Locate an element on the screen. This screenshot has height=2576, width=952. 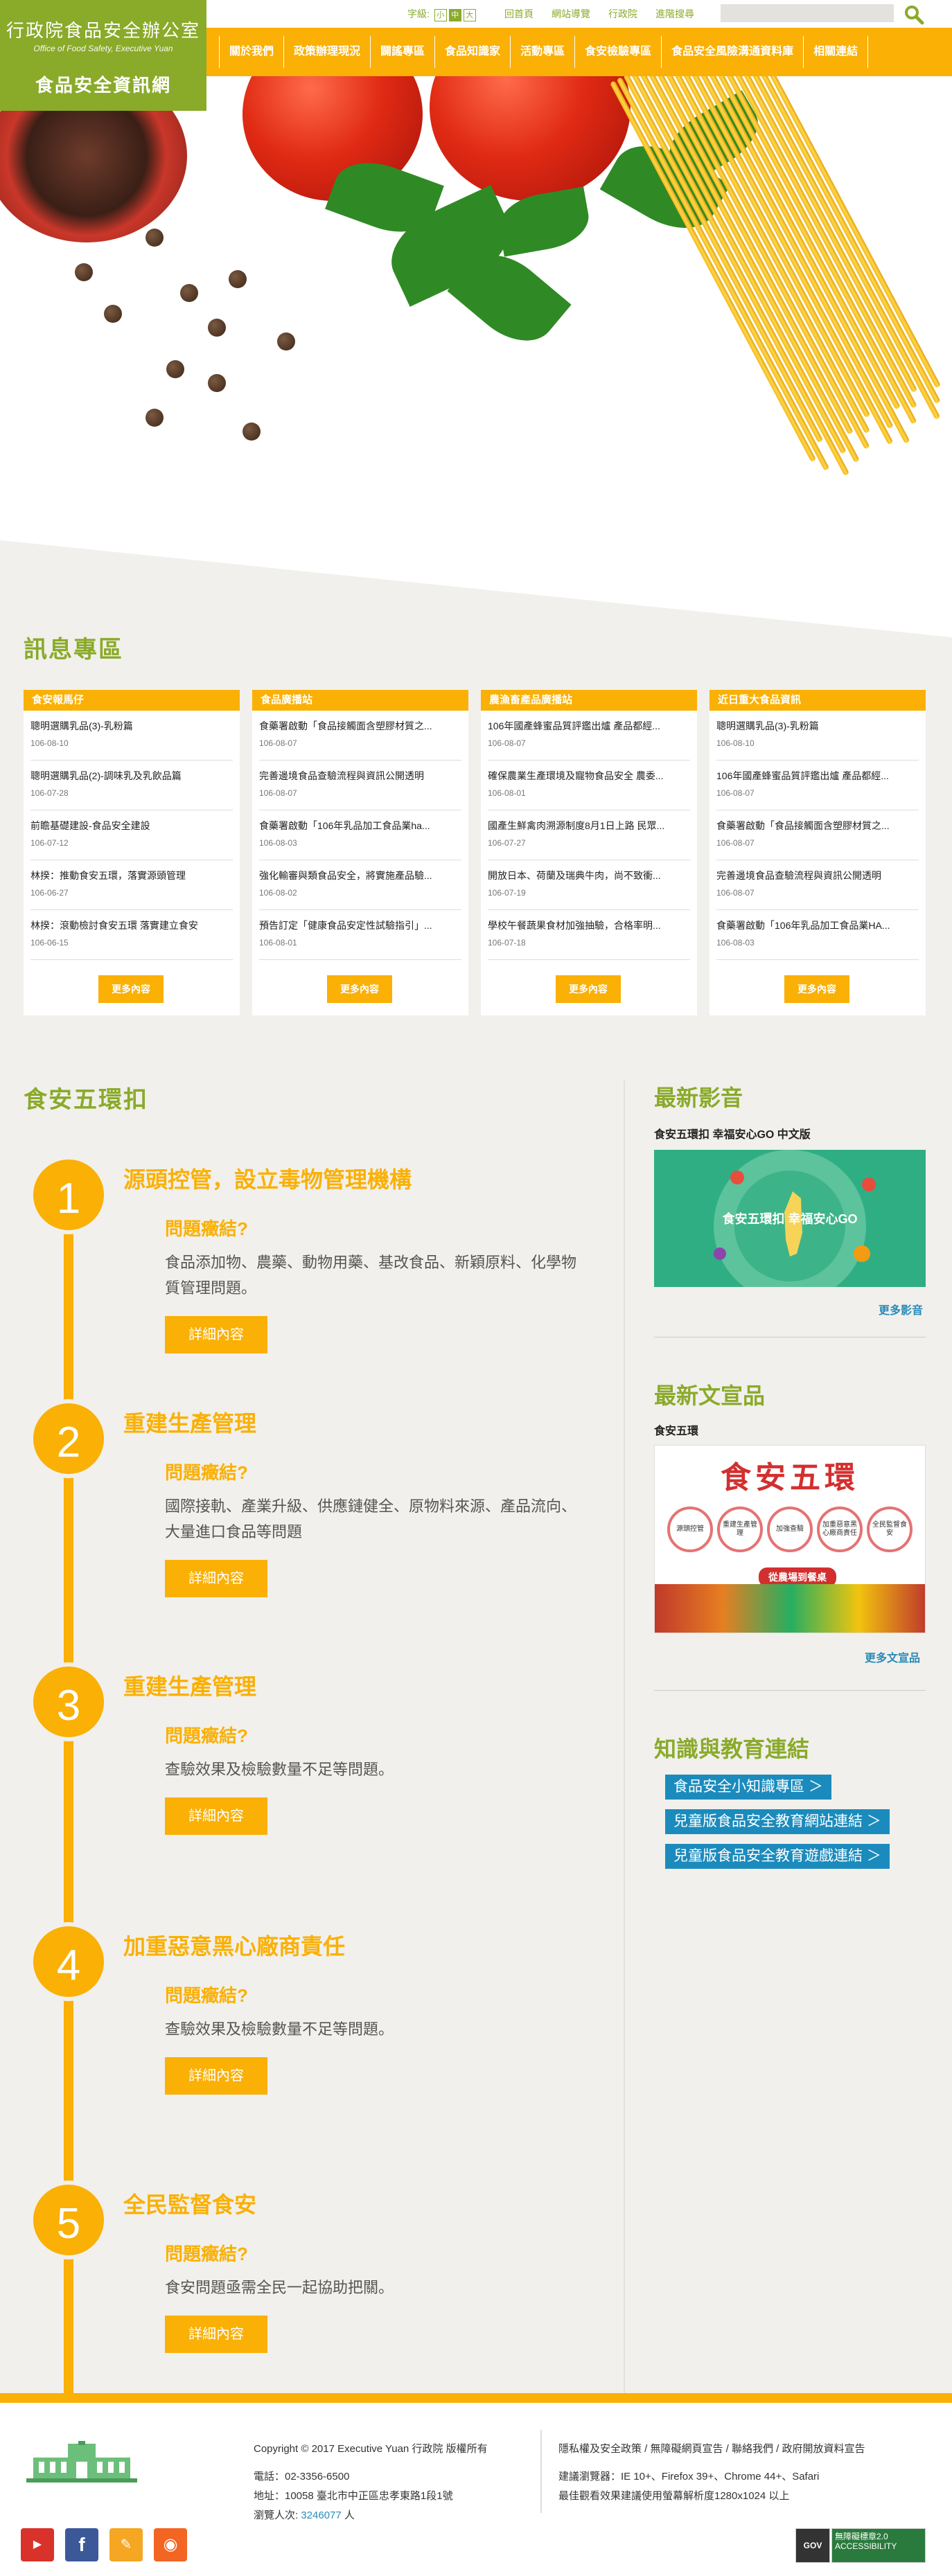
ring-number-circle: 4 is located at coordinates (68, 1961).